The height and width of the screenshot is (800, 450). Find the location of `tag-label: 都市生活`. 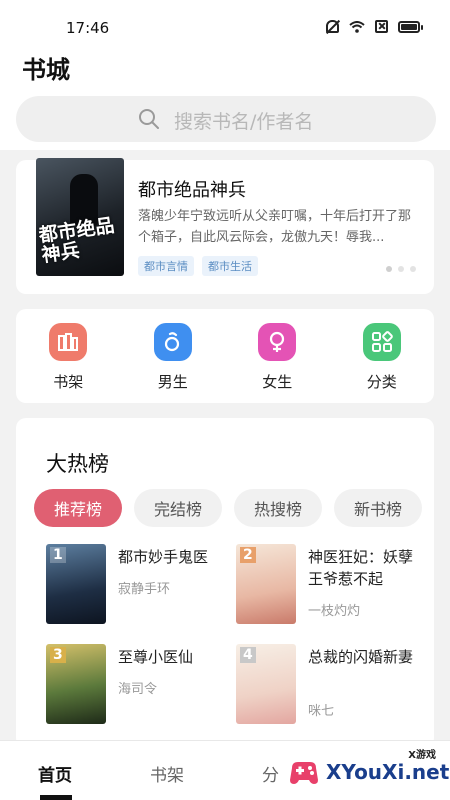

tag-label: 都市生活 is located at coordinates (230, 266).